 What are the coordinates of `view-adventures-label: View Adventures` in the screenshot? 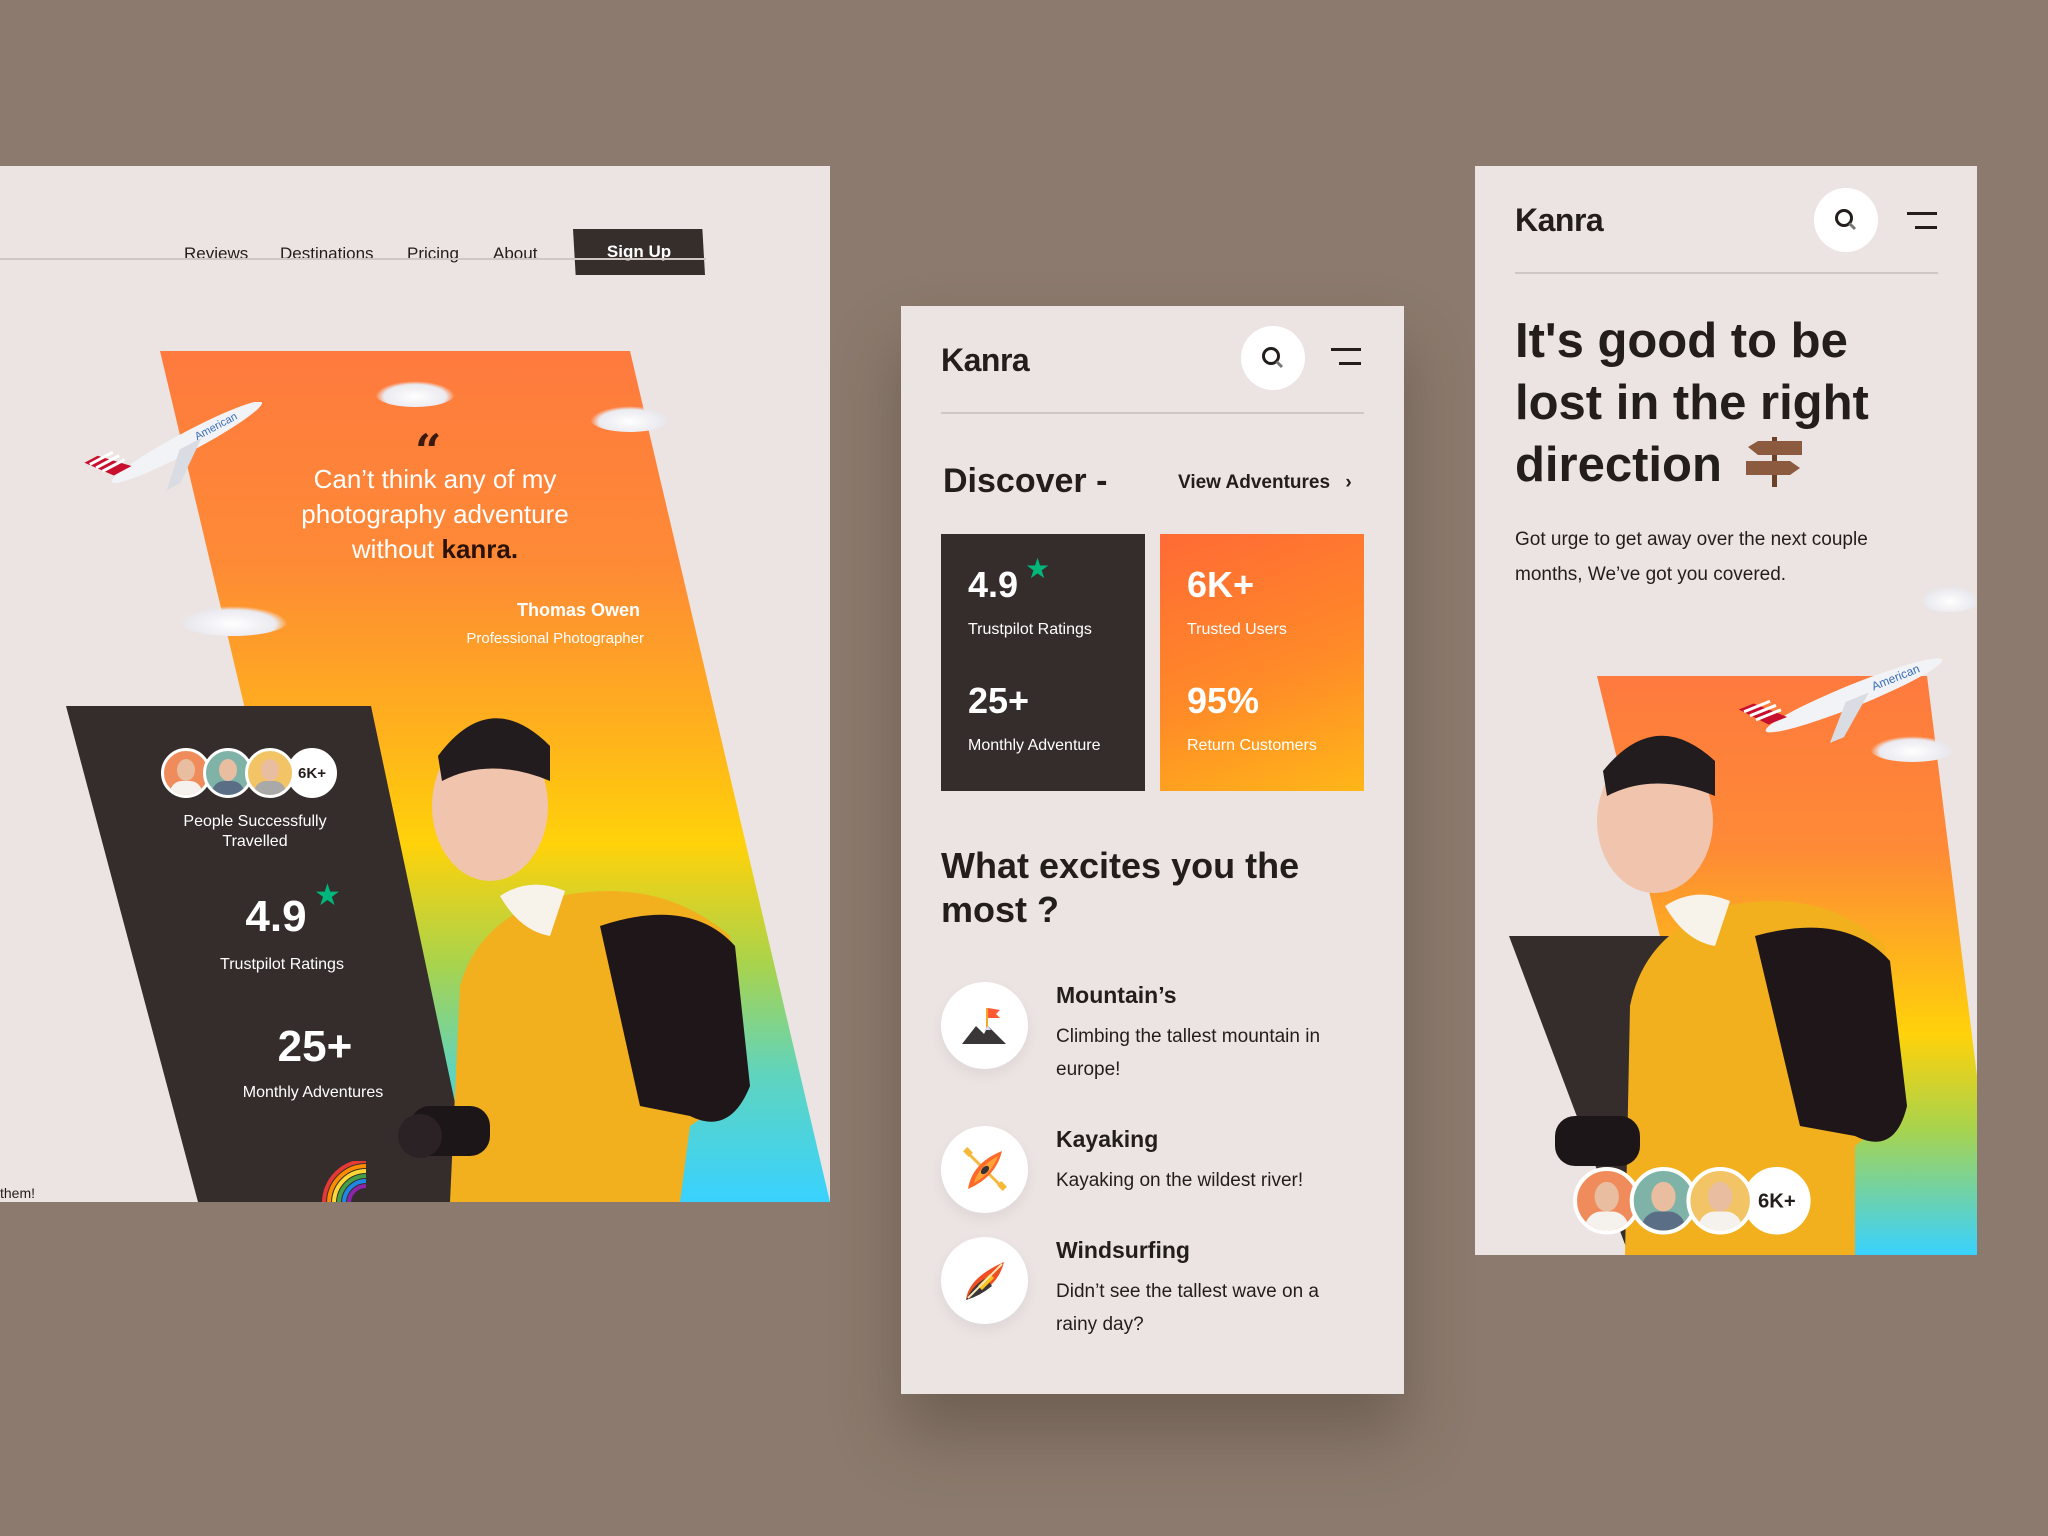 It's located at (1254, 482).